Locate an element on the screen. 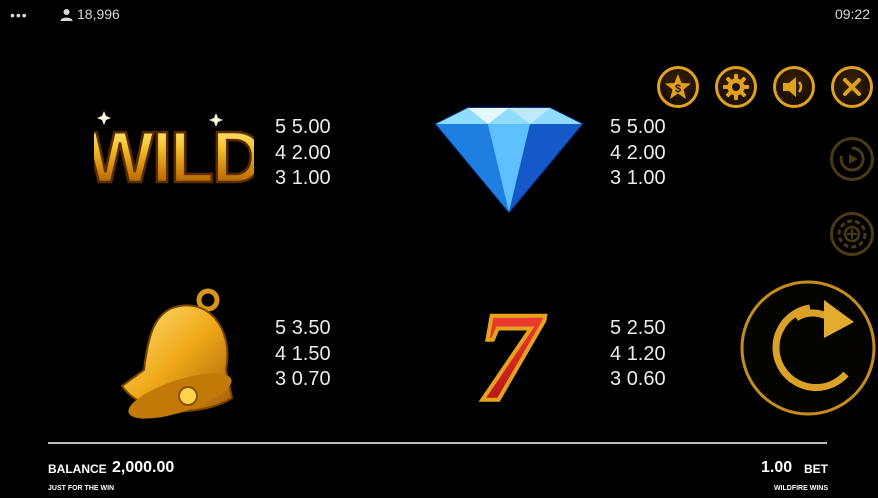 The height and width of the screenshot is (498, 878). settings-button is located at coordinates (736, 87).